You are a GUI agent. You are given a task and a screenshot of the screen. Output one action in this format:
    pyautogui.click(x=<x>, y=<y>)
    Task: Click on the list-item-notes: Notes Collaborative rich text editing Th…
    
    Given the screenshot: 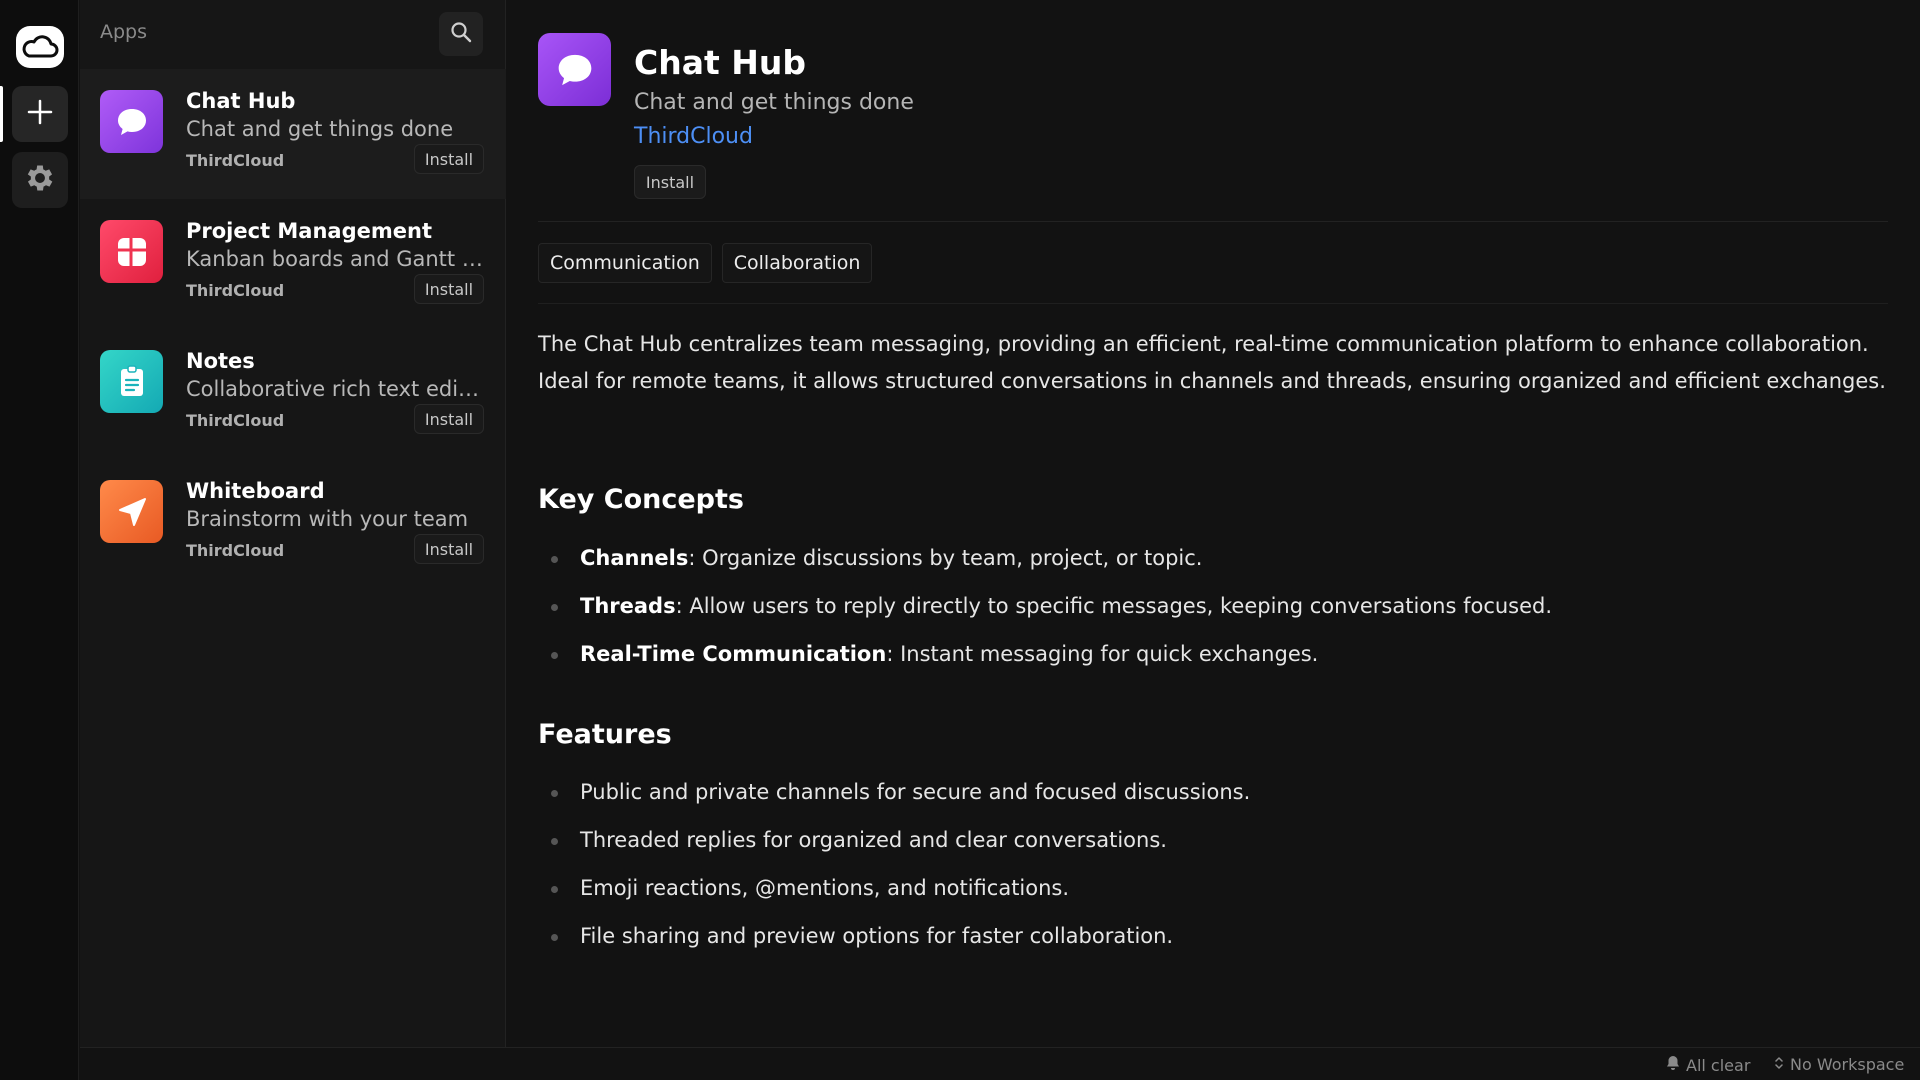 What is the action you would take?
    pyautogui.click(x=293, y=394)
    